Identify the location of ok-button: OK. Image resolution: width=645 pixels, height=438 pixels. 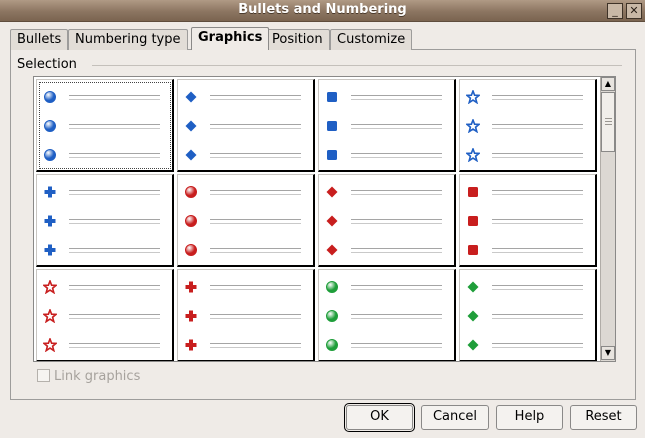
(379, 417).